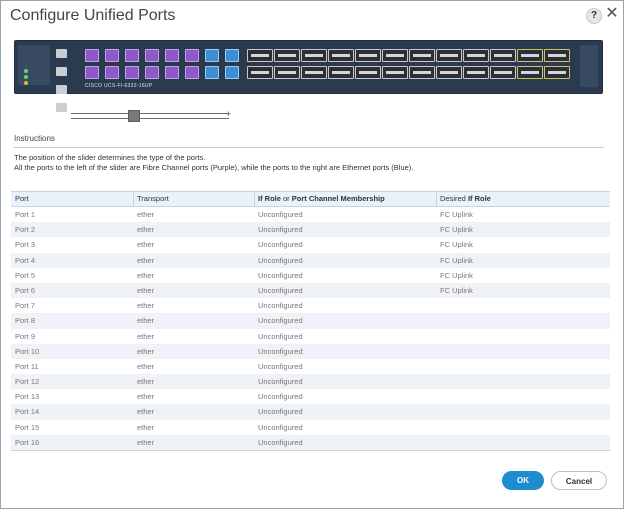  What do you see at coordinates (27, 442) in the screenshot?
I see `cell-port: Port 16` at bounding box center [27, 442].